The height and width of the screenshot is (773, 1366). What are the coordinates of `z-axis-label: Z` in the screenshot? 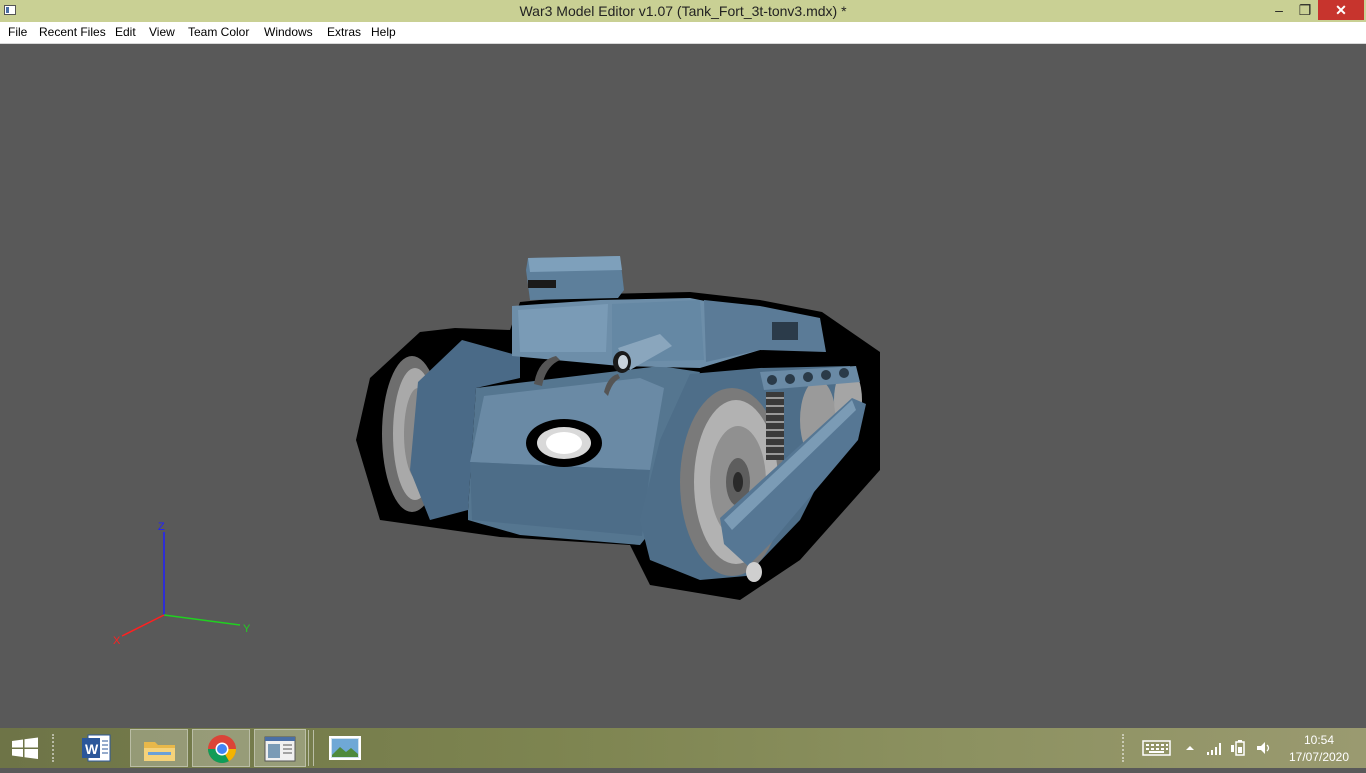 It's located at (161, 527).